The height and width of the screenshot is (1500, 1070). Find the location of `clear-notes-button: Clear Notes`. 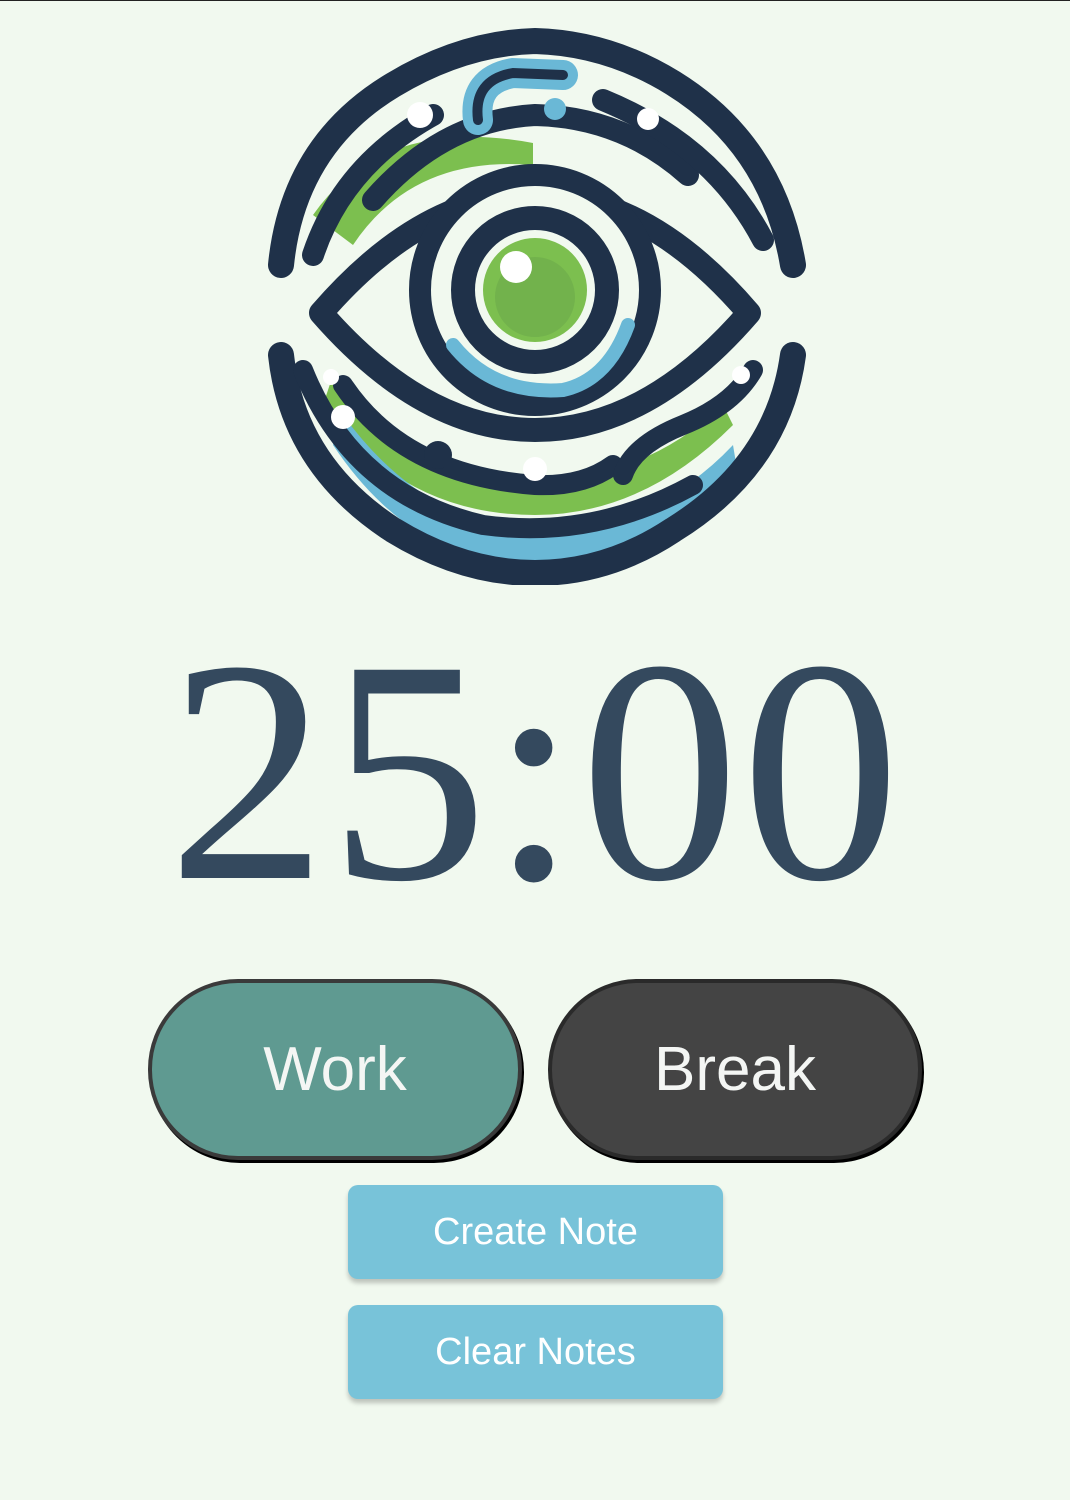

clear-notes-button: Clear Notes is located at coordinates (535, 1352).